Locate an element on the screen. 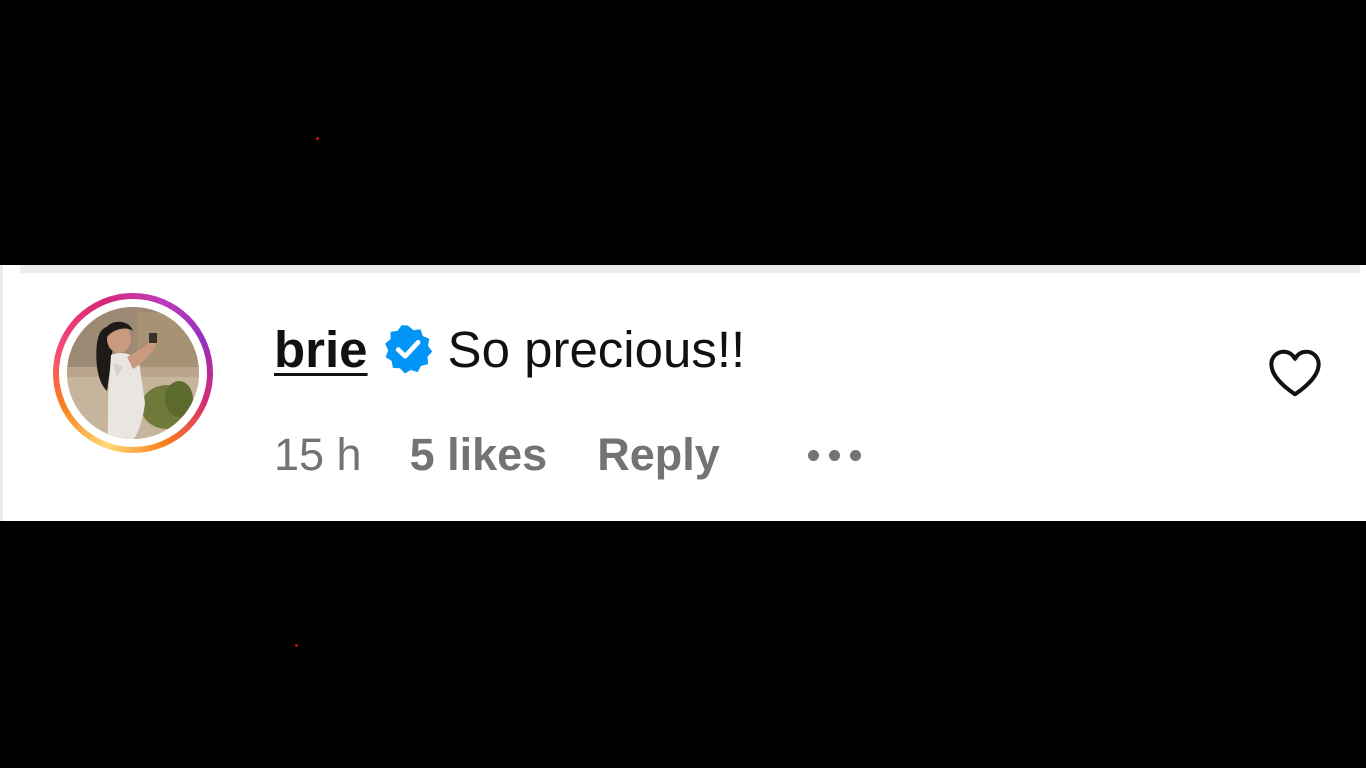 Image resolution: width=1366 pixels, height=768 pixels. comment-timestamp: 15 h is located at coordinates (318, 455).